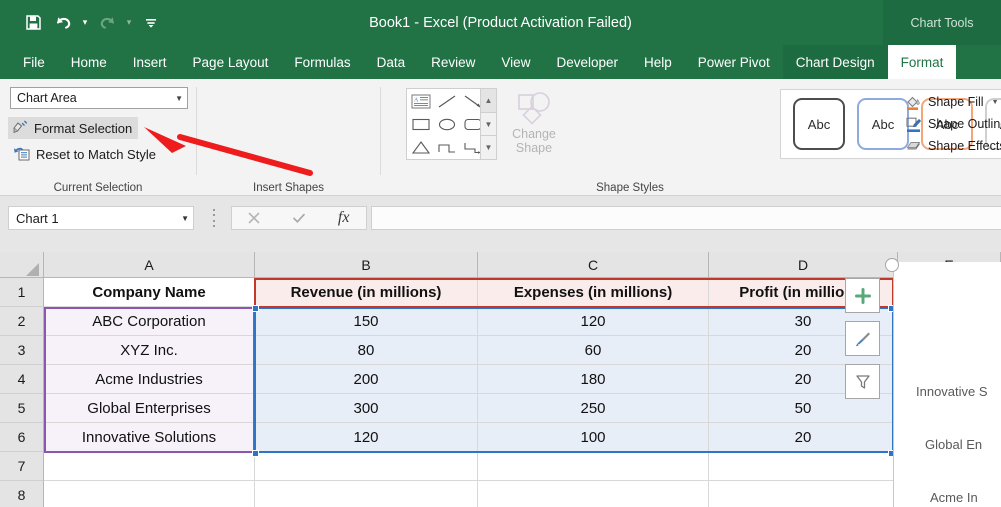 The image size is (1001, 507). I want to click on chart-resize-handle, so click(892, 265).